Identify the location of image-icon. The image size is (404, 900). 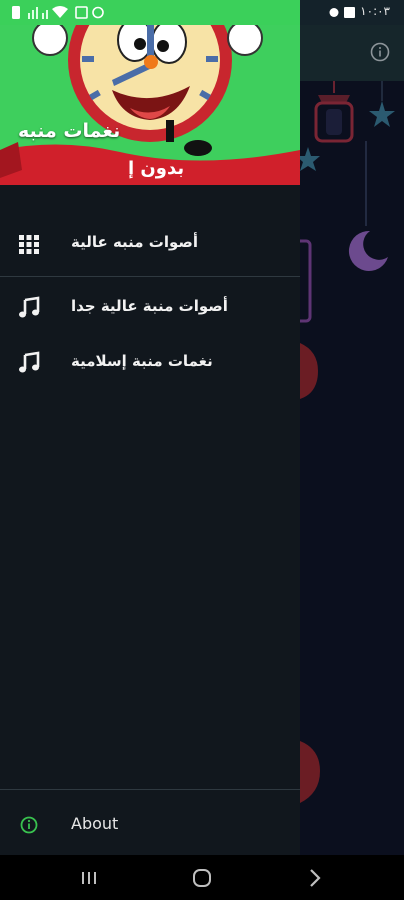
(81, 12).